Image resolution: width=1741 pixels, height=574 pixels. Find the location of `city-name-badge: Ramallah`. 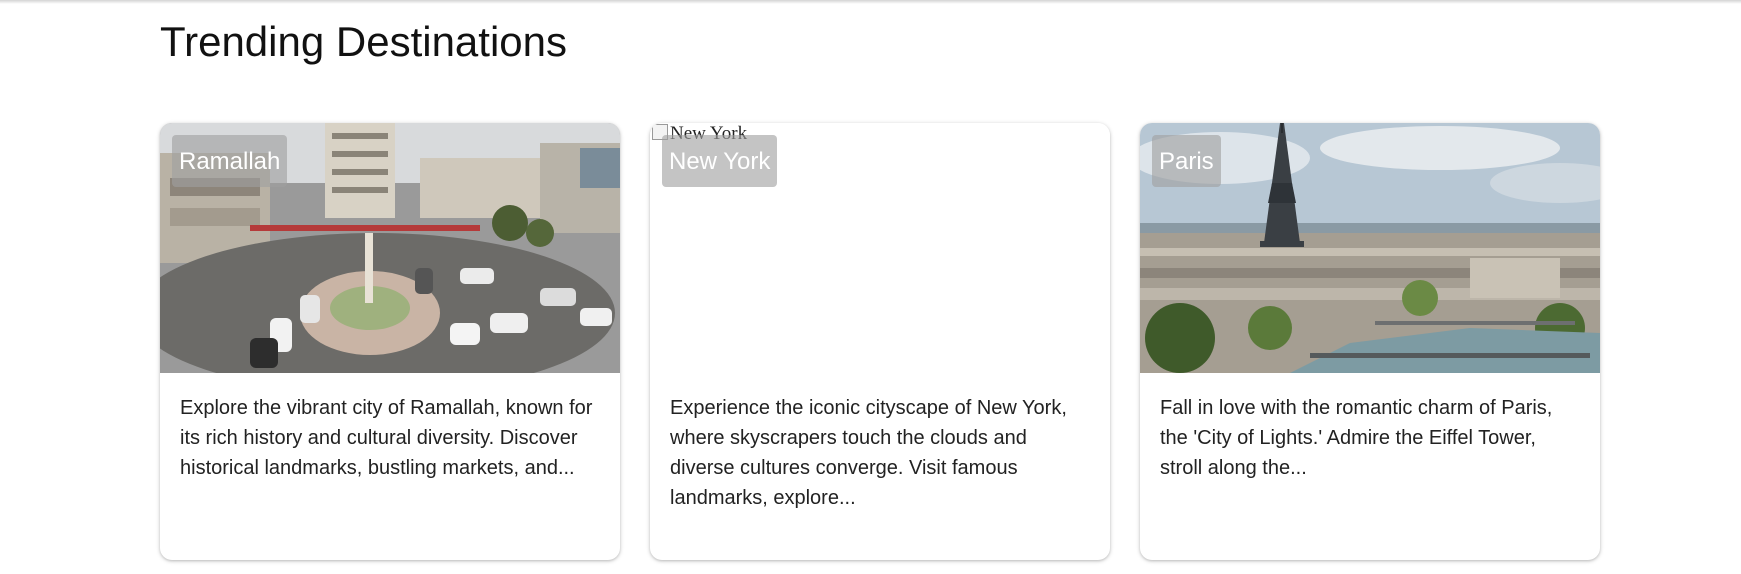

city-name-badge: Ramallah is located at coordinates (230, 161).